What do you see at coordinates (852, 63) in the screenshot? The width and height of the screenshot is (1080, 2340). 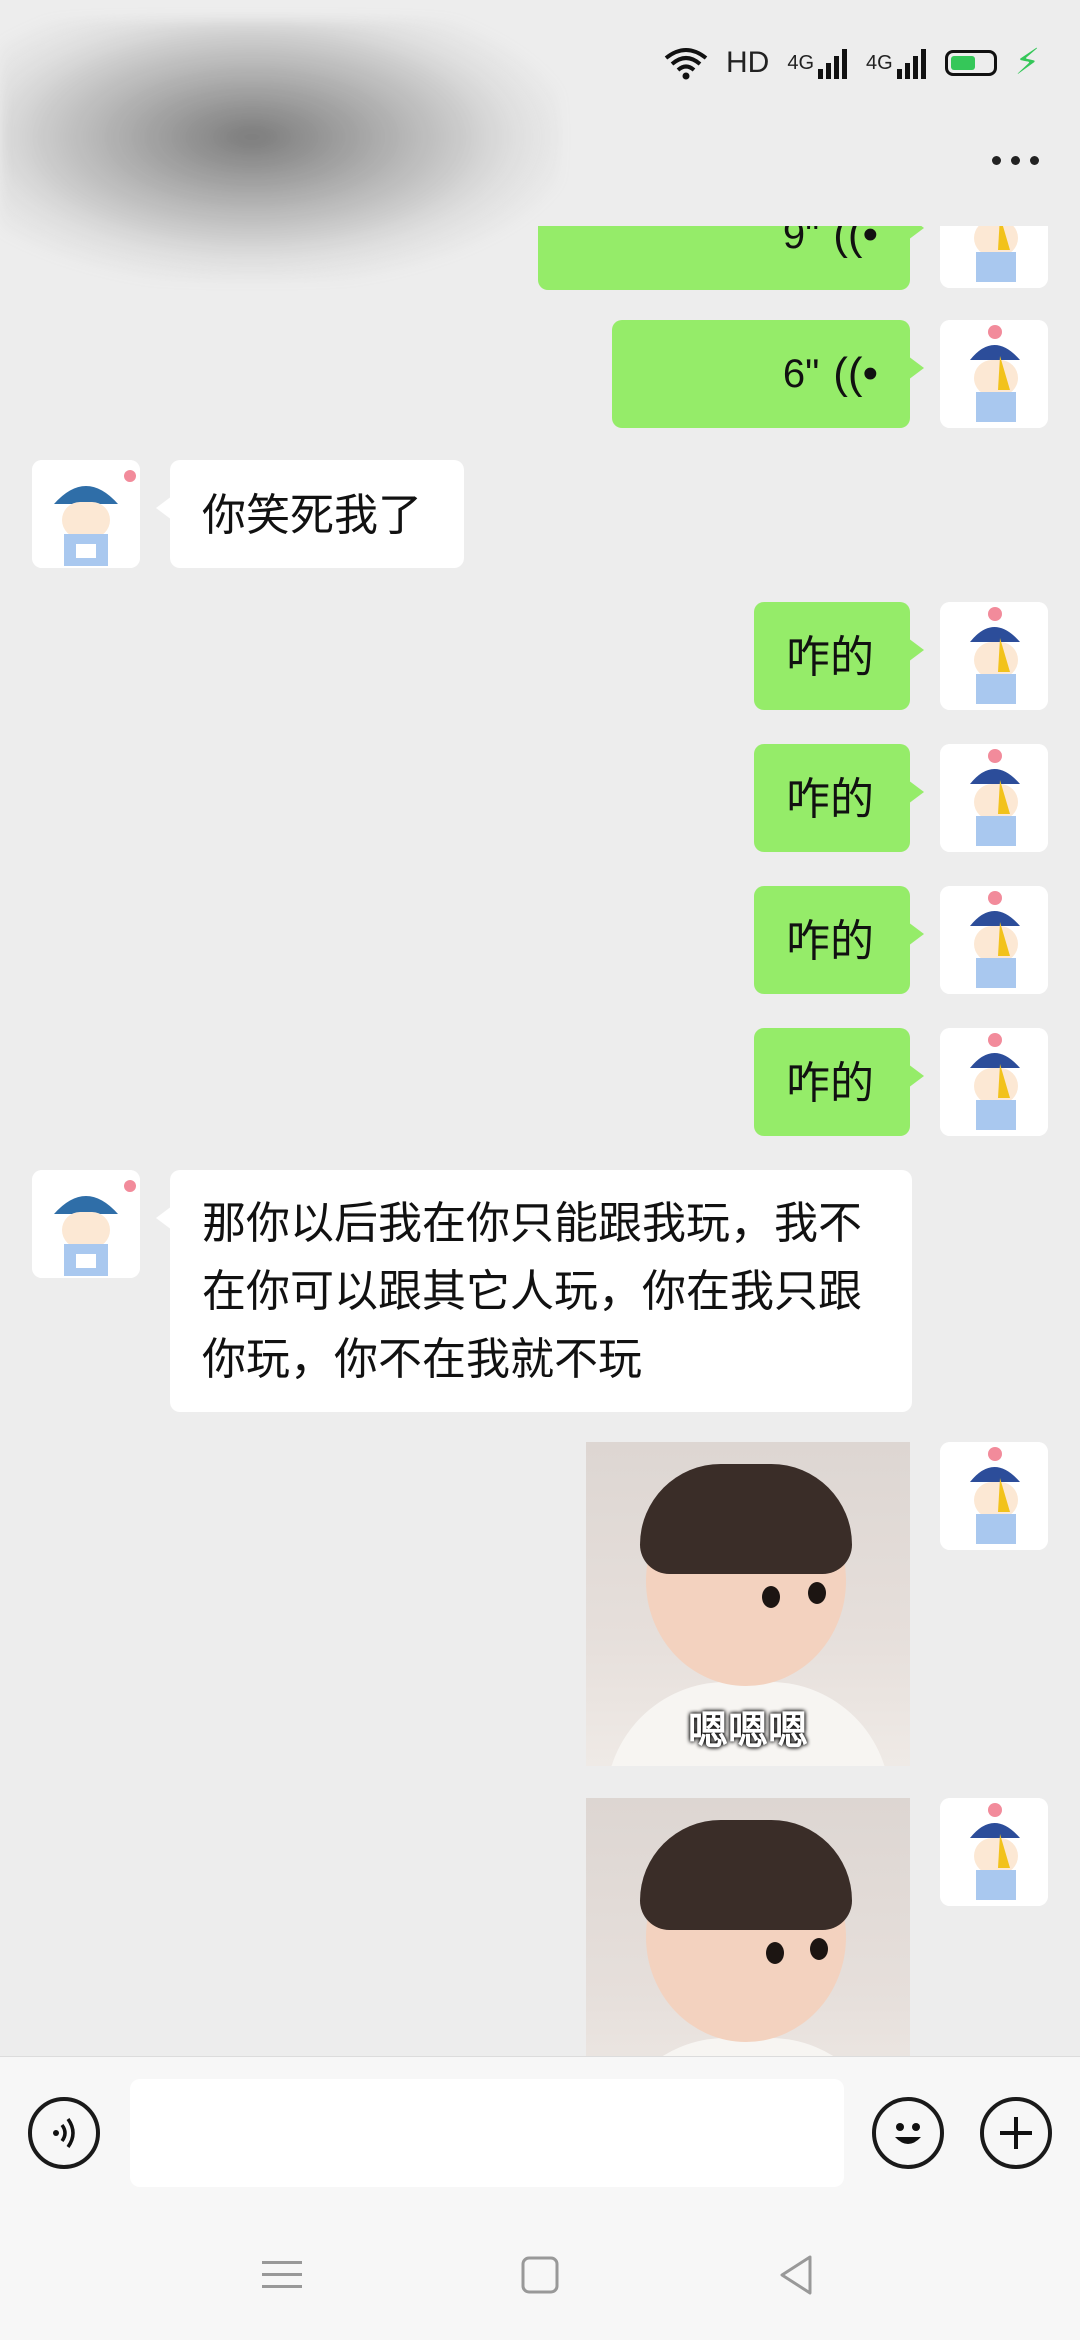 I see `status-icons: HD 4G 4G ⚡` at bounding box center [852, 63].